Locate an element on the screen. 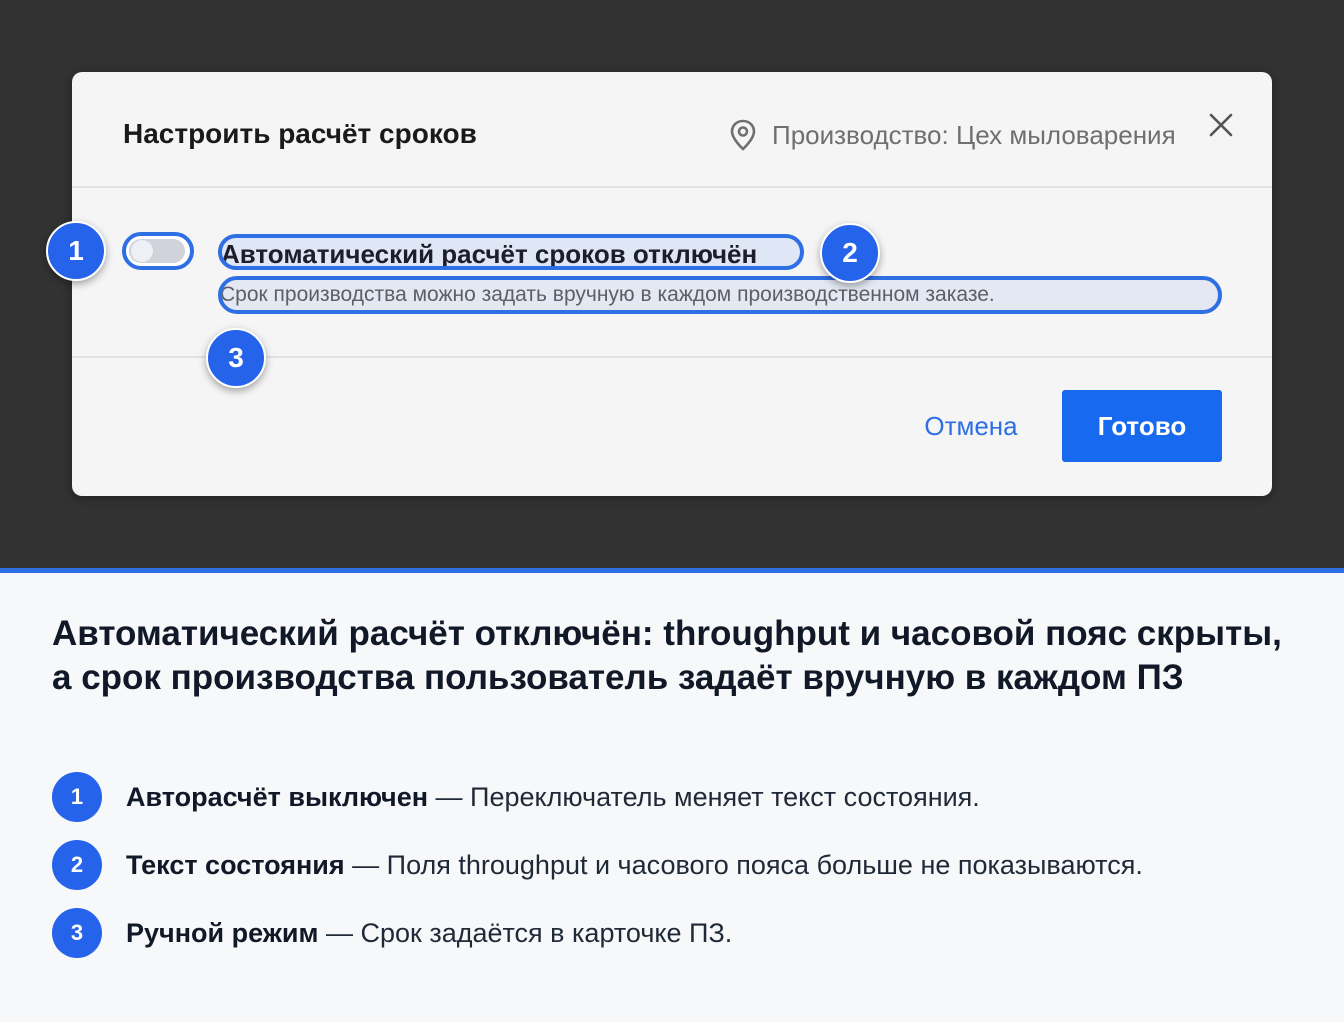 Image resolution: width=1344 pixels, height=1022 pixels. location-text: Производство: Цех мыловарения is located at coordinates (974, 134).